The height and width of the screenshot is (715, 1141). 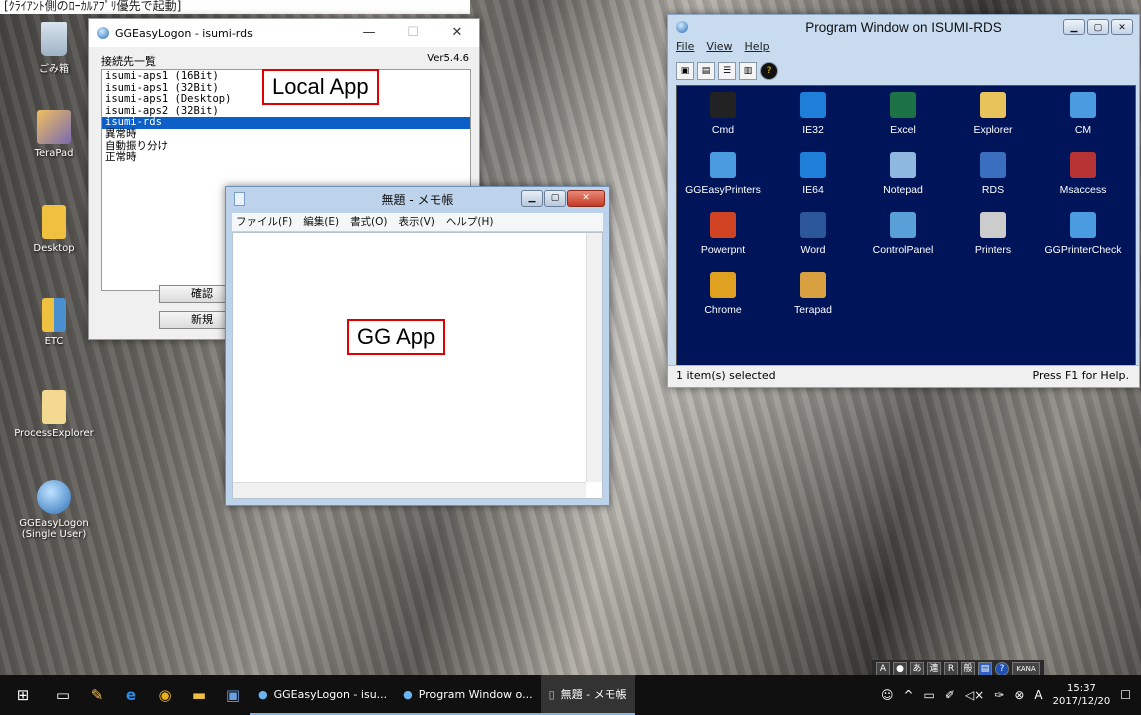 I want to click on app-rds: RDS, so click(x=993, y=174).